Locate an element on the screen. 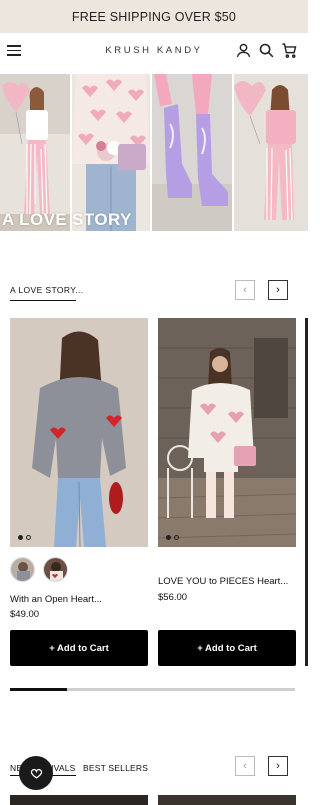 The image size is (320, 805). announcement-bar: FREE SHIPPING OVER $50 is located at coordinates (154, 16).